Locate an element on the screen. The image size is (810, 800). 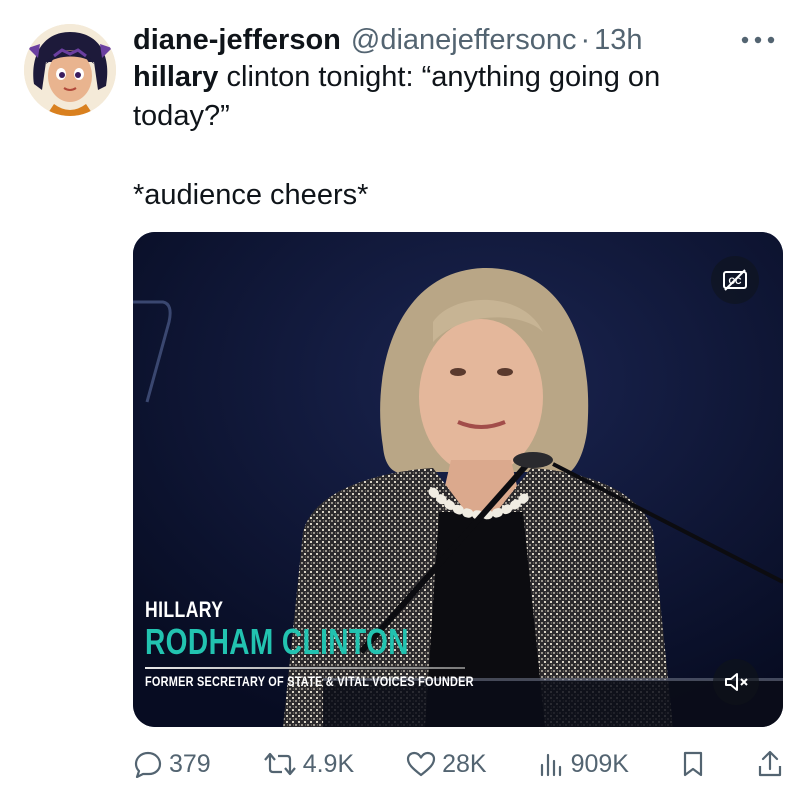
views-chart-icon is located at coordinates (550, 765).